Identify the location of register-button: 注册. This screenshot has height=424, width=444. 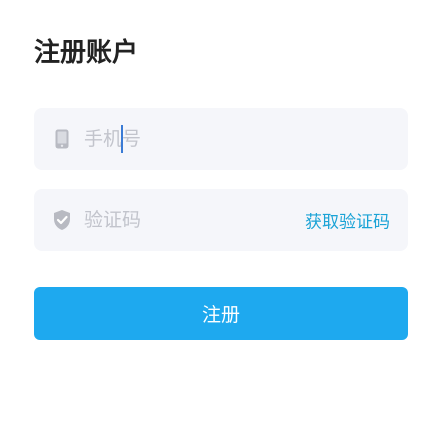
(221, 313).